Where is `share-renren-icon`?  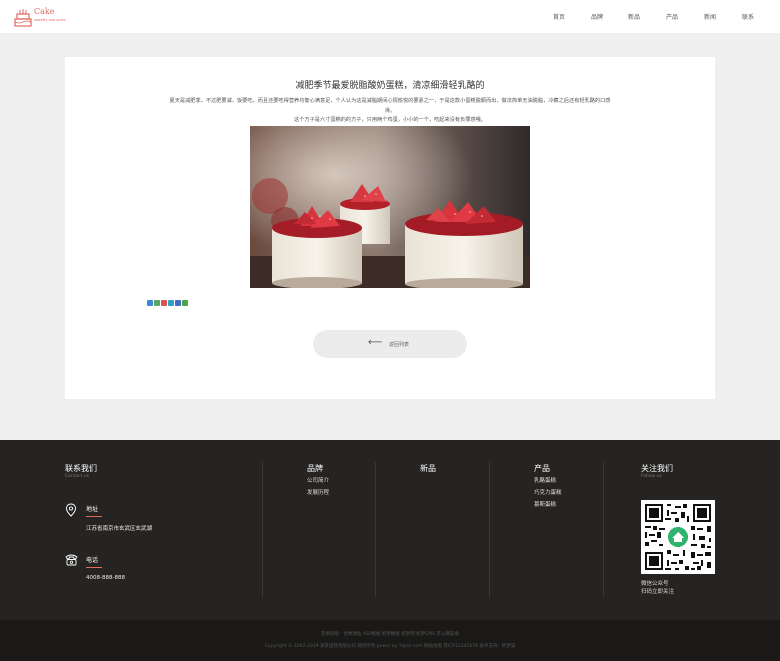
share-renren-icon is located at coordinates (171, 303).